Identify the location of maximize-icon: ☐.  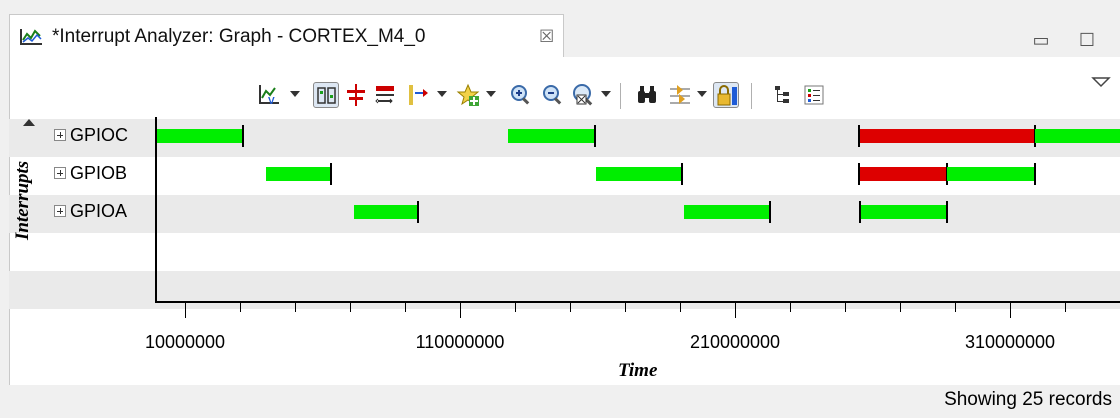
(1087, 40).